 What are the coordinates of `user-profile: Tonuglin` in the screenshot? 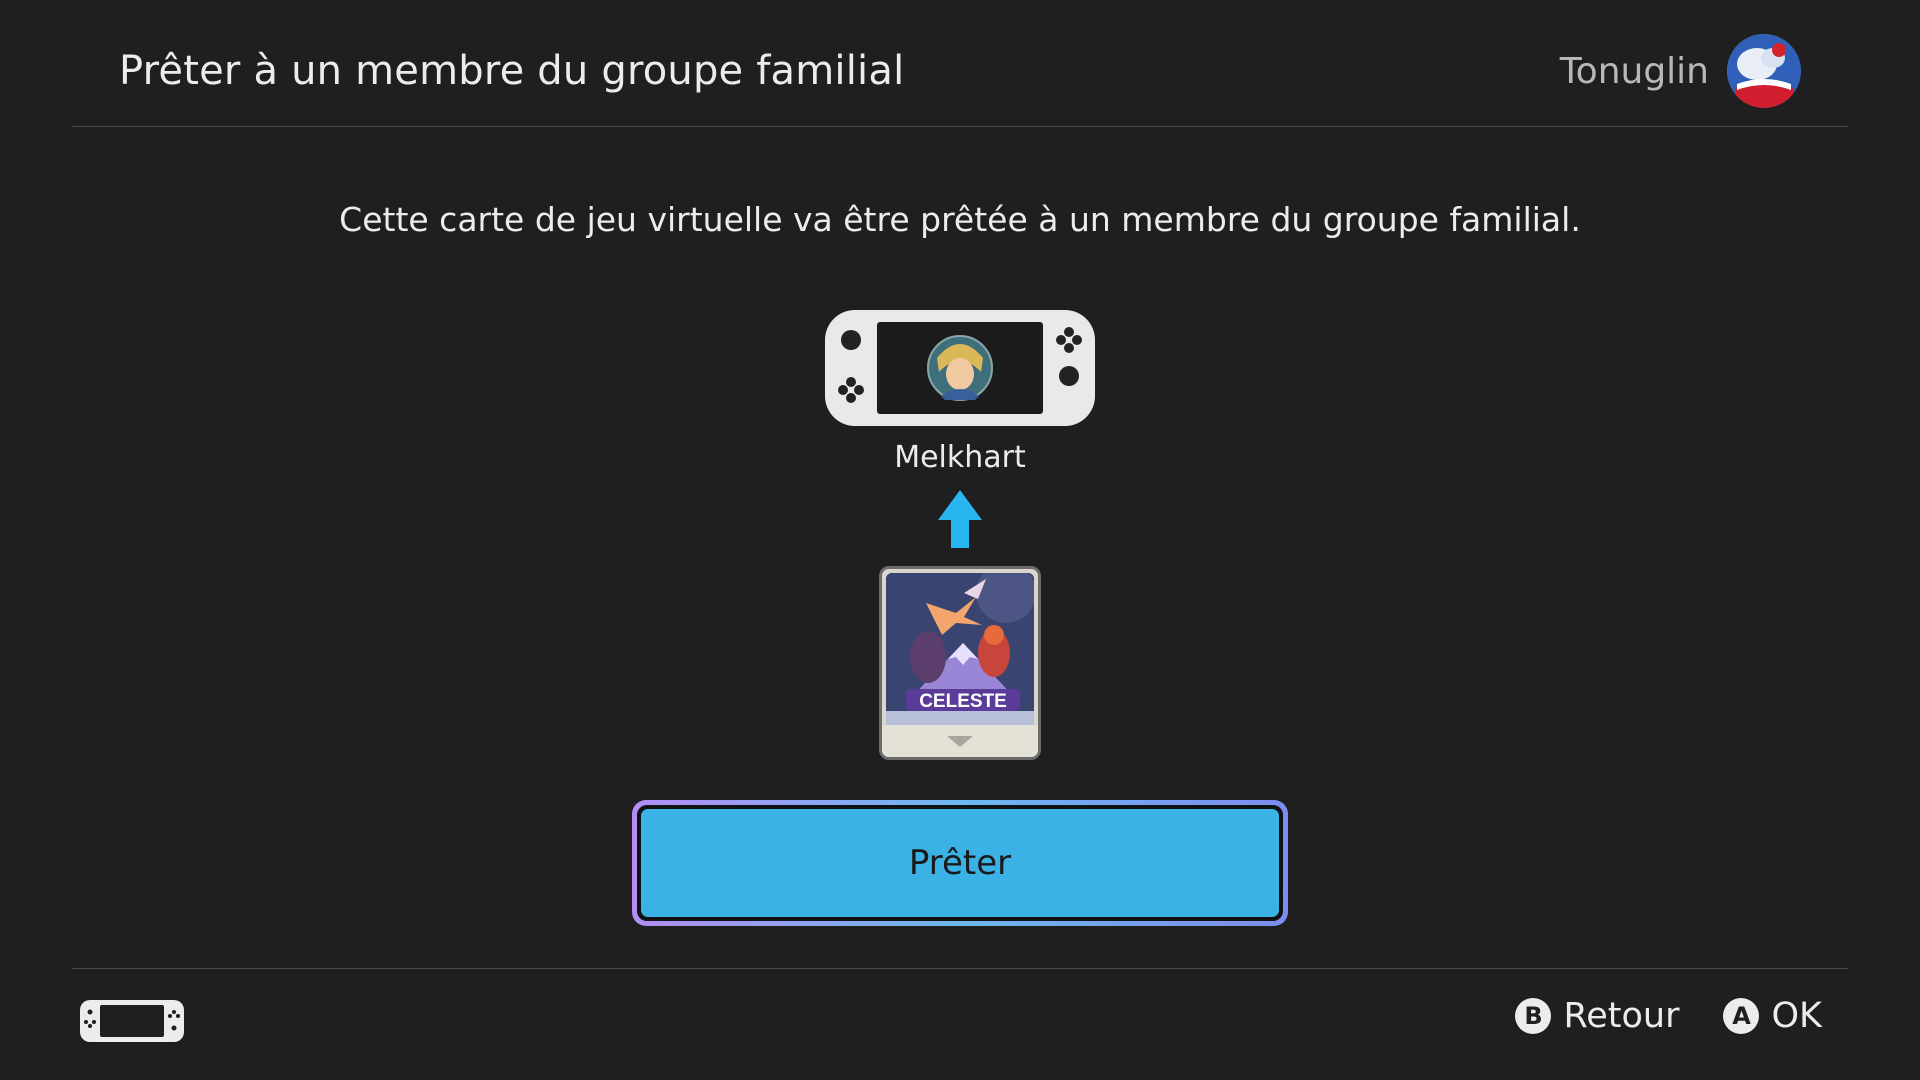 It's located at (1680, 71).